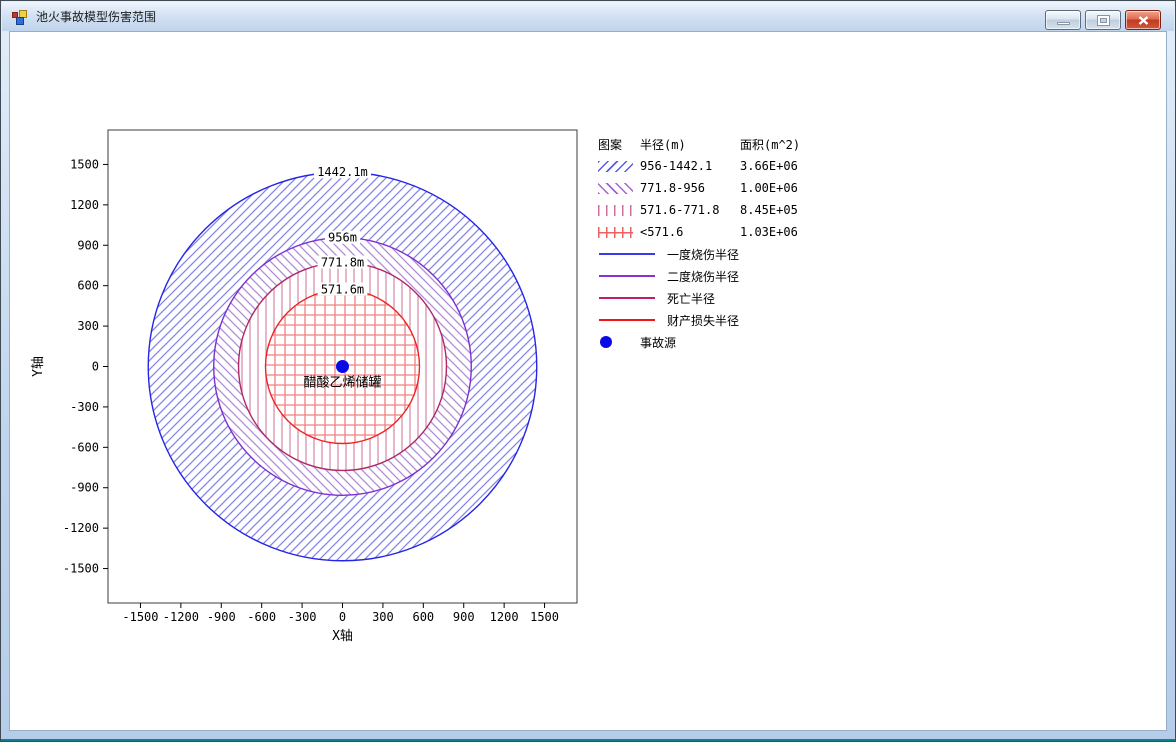 Image resolution: width=1176 pixels, height=742 pixels. What do you see at coordinates (703, 276) in the screenshot?
I see `legend-line-label: 二度烧伤半径` at bounding box center [703, 276].